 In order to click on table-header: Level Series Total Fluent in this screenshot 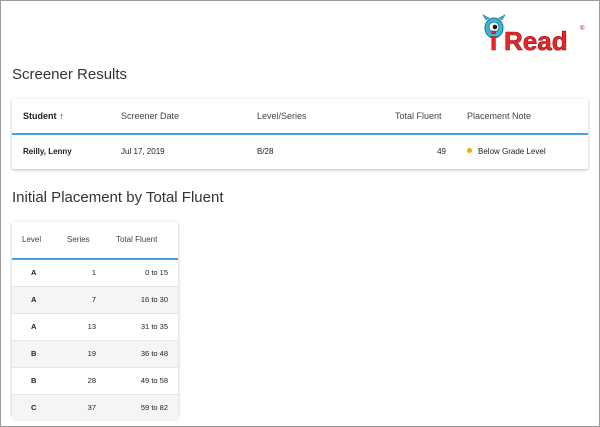, I will do `click(95, 241)`.